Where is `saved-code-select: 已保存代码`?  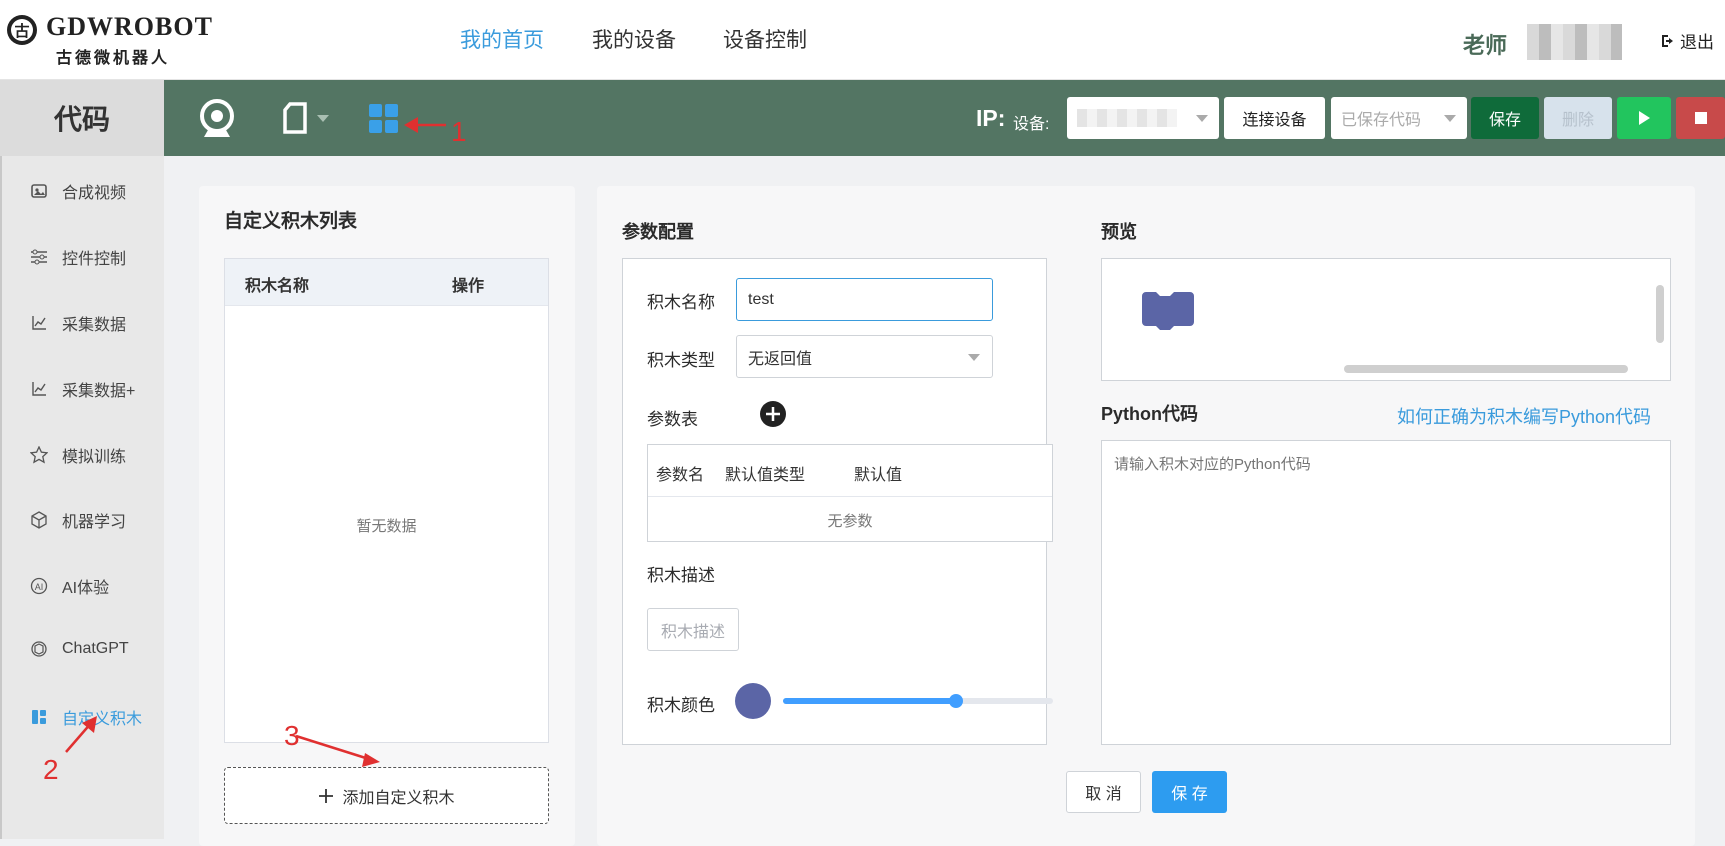 saved-code-select: 已保存代码 is located at coordinates (1399, 118).